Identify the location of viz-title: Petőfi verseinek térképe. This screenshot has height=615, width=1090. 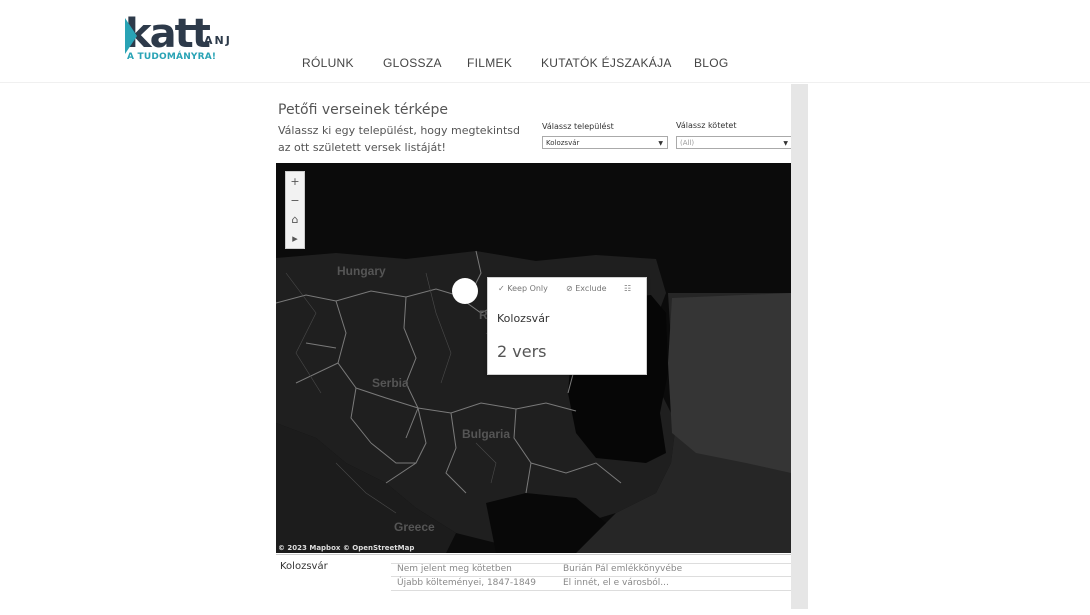
(363, 110).